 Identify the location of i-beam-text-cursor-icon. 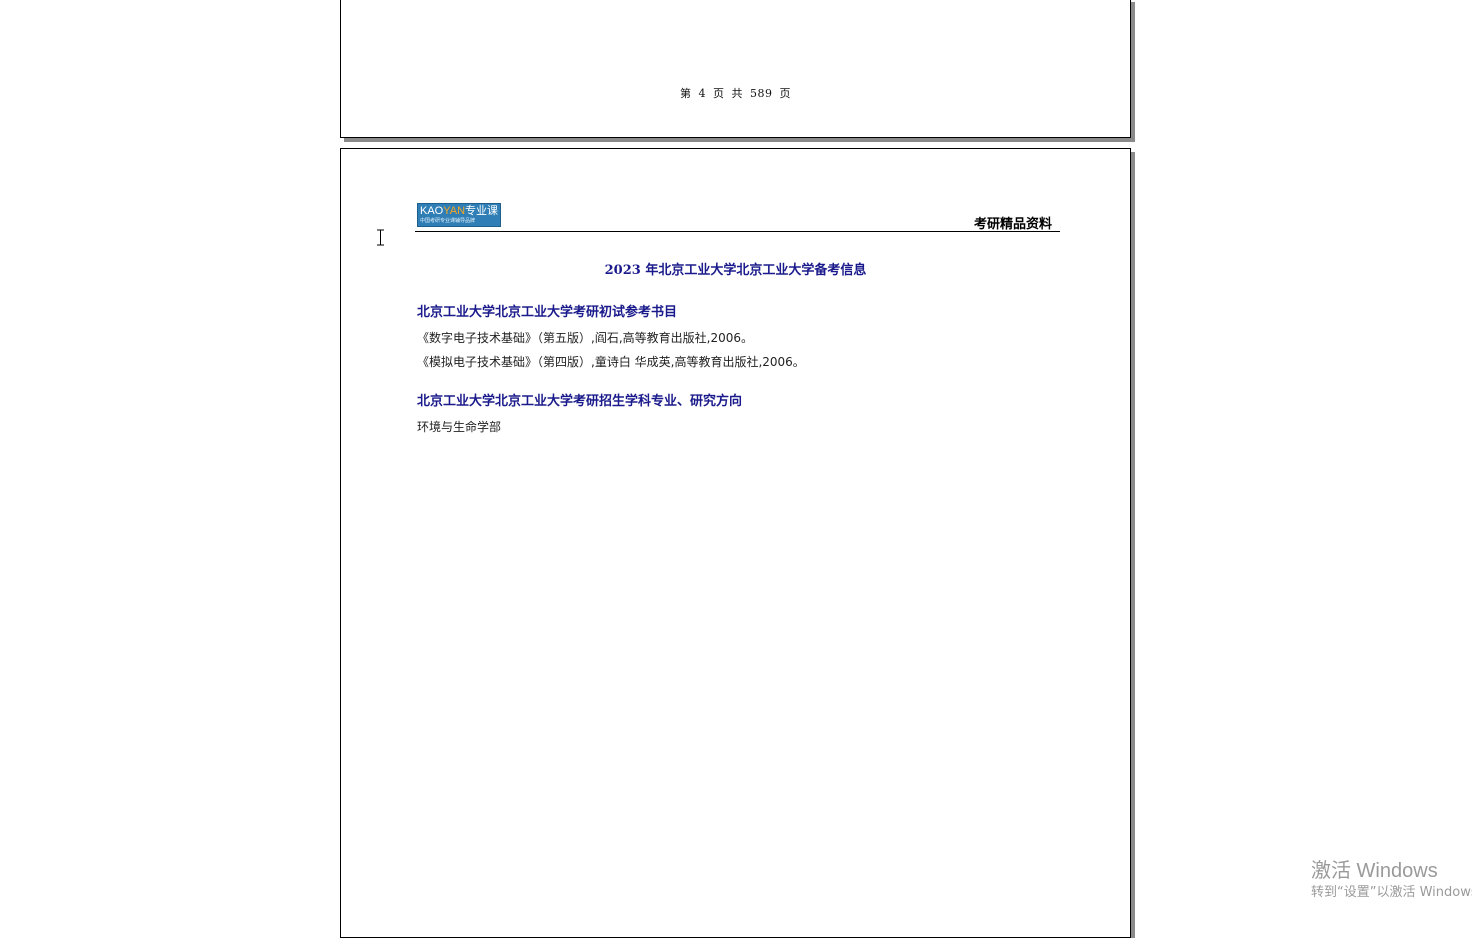
(380, 237).